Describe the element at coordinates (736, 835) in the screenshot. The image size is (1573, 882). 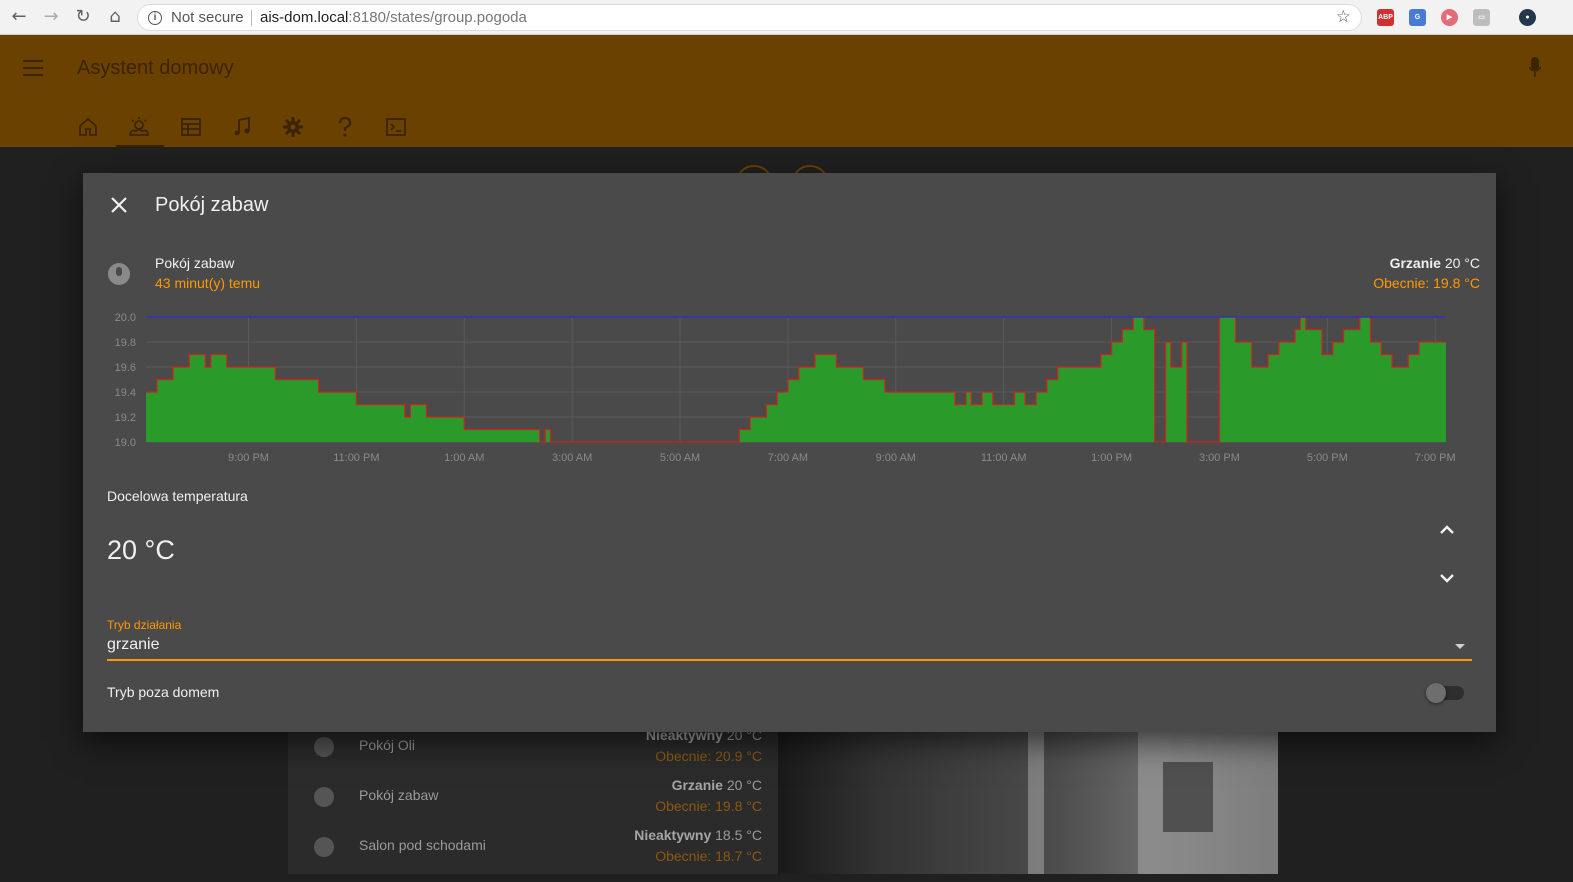
I see `list-item-state-temp: 18.5 °C` at that location.